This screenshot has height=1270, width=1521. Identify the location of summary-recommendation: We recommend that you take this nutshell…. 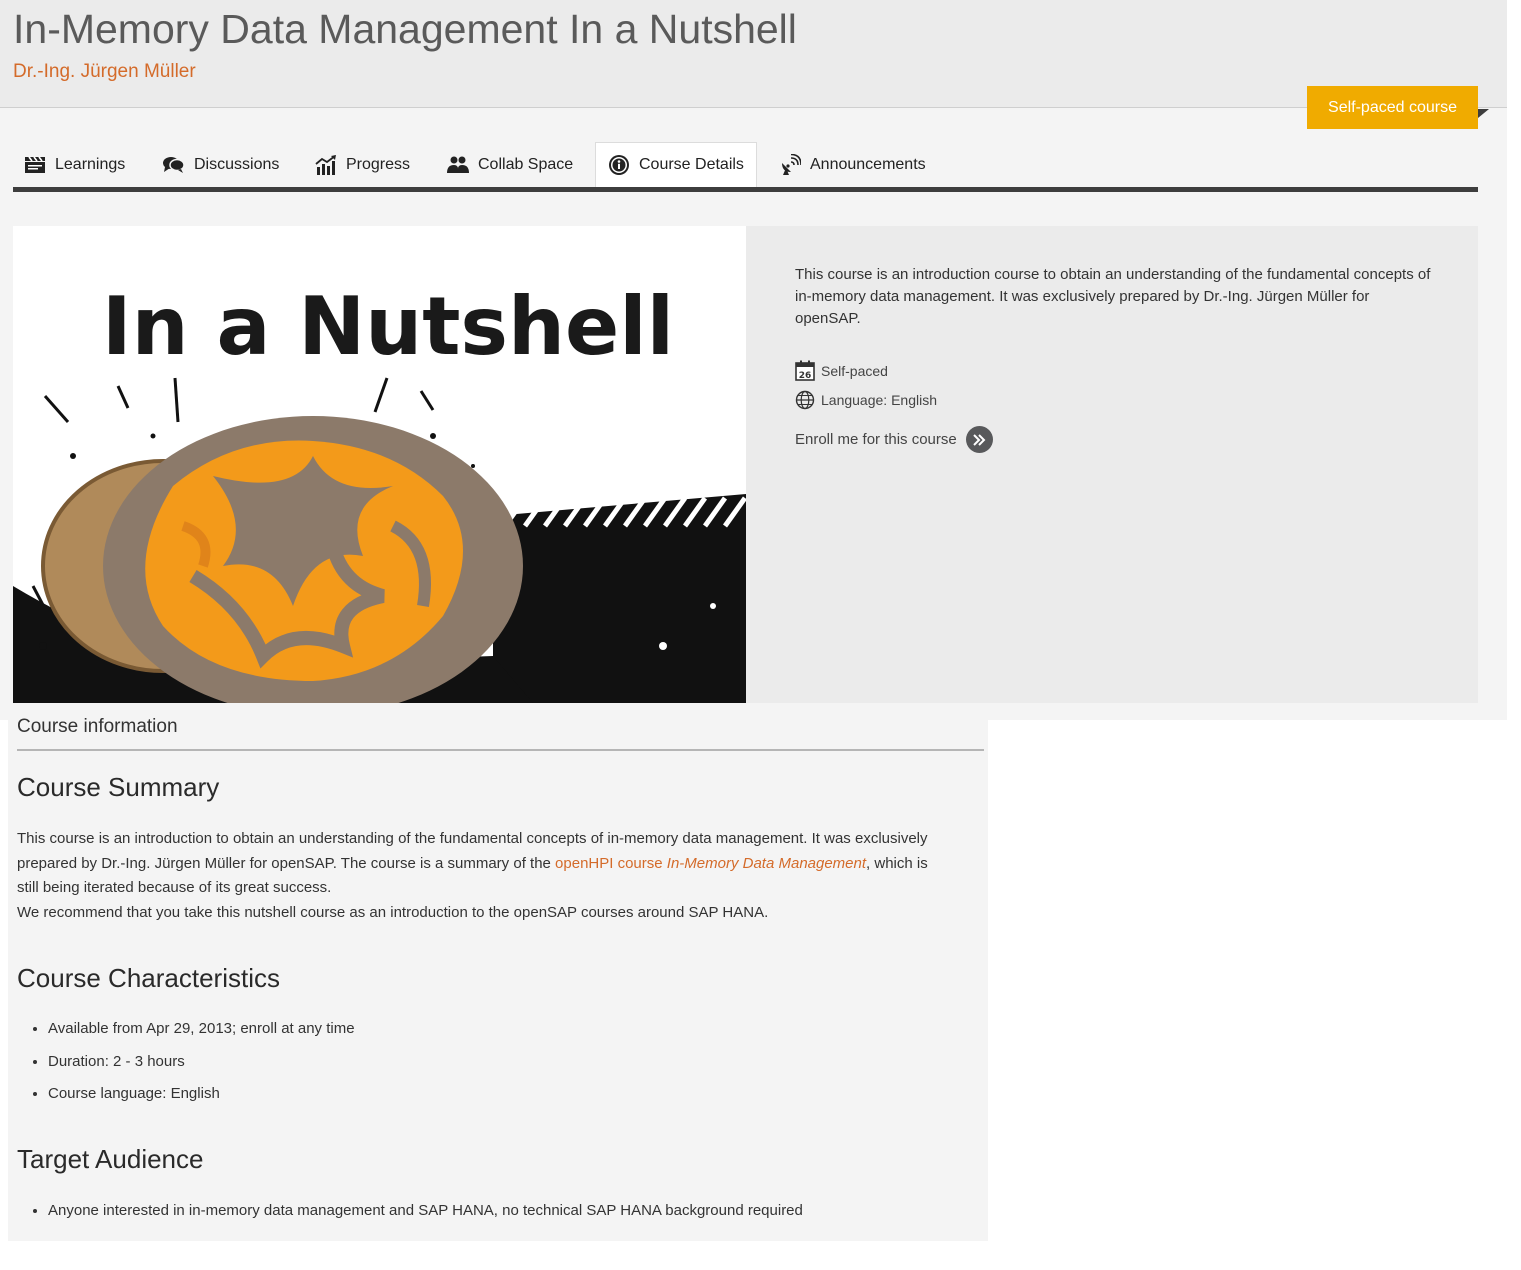
(393, 912).